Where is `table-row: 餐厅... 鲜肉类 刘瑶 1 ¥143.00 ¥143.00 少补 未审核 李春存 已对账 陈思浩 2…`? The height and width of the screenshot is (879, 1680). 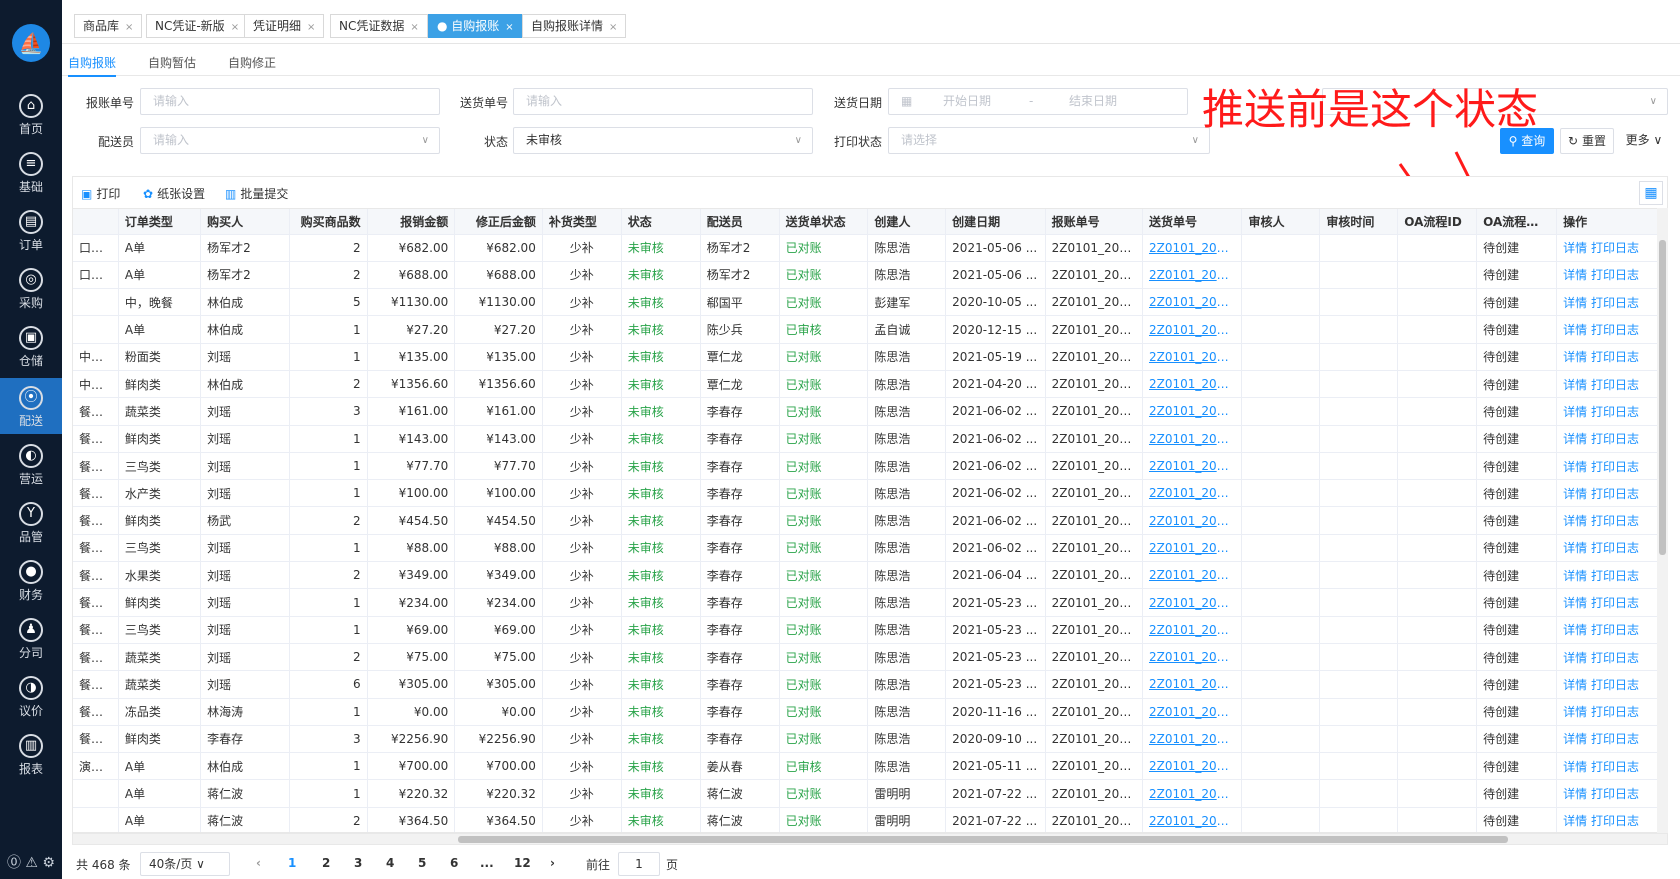 table-row: 餐厅... 鲜肉类 刘瑶 1 ¥143.00 ¥143.00 少补 未审核 李春存 已对账 陈思浩 2… is located at coordinates (866, 439).